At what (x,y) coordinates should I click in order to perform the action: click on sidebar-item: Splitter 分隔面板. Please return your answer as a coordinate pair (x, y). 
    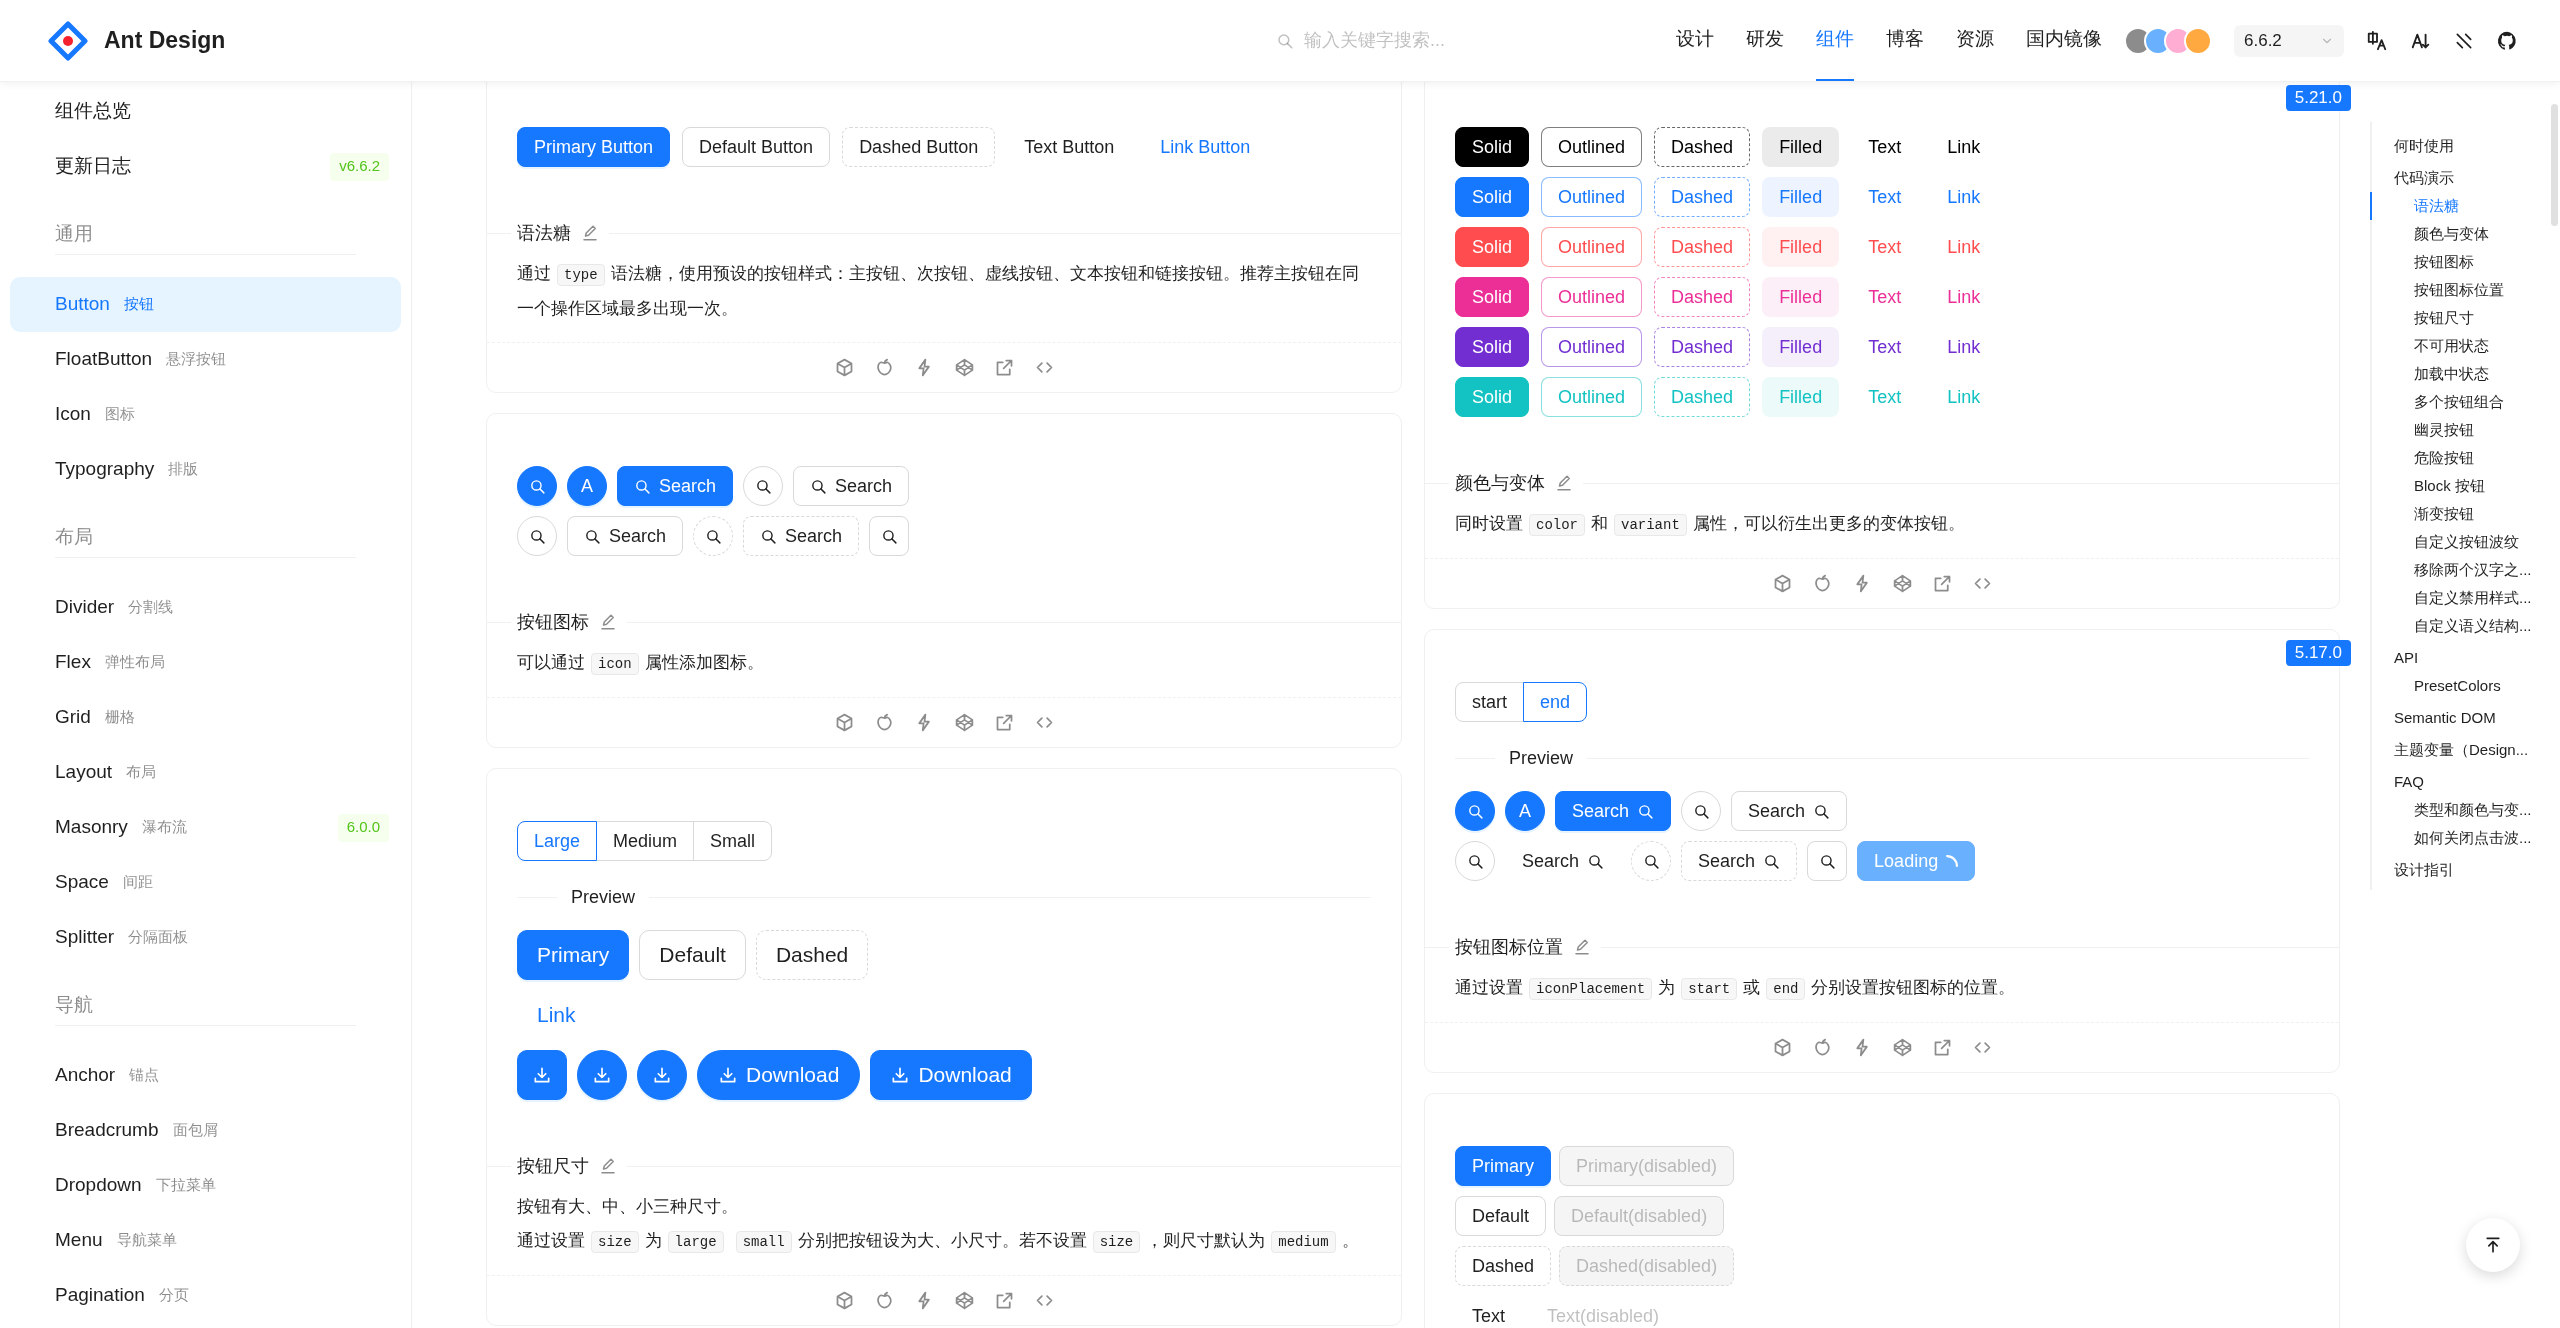
    Looking at the image, I should click on (205, 937).